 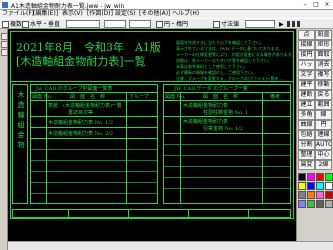 I want to click on command-button: 消去, so click(x=323, y=65).